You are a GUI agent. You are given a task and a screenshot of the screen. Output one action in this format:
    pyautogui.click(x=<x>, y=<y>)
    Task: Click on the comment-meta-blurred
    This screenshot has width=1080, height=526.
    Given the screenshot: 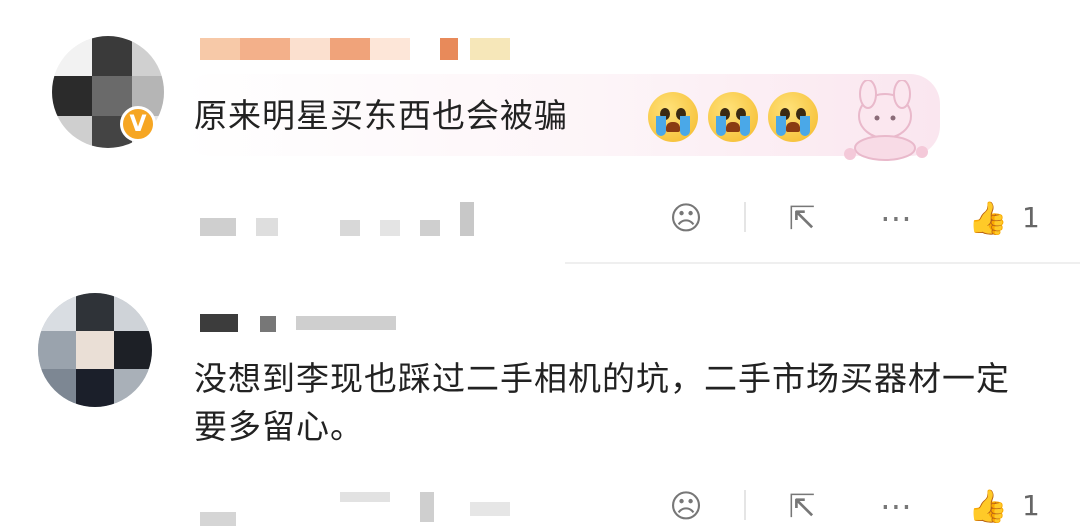 What is the action you would take?
    pyautogui.click(x=360, y=506)
    